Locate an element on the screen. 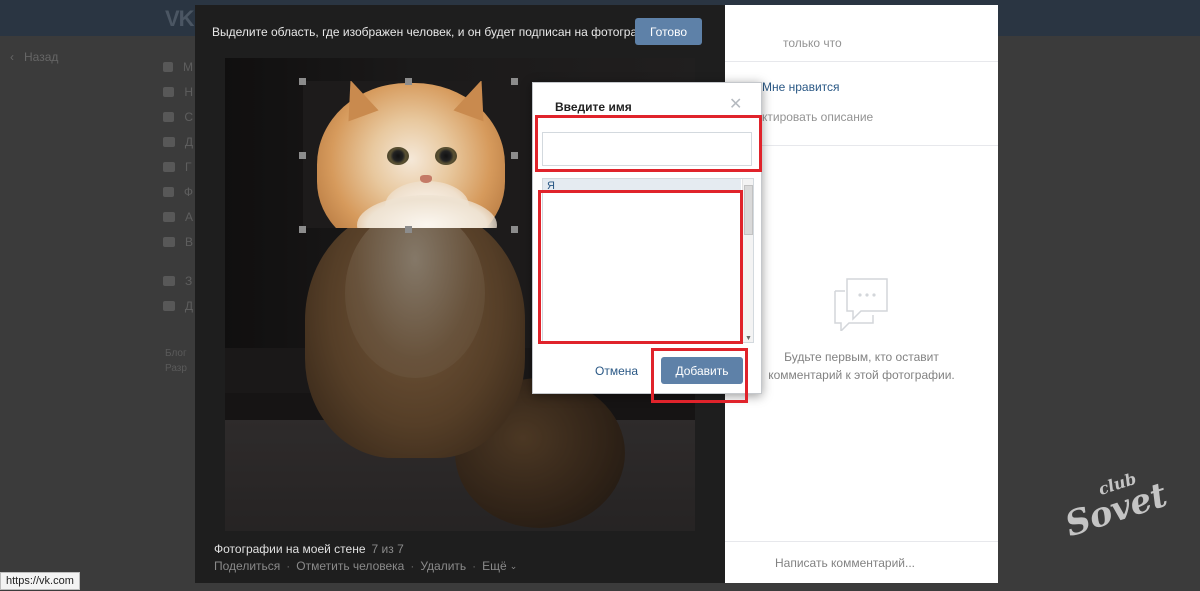 The width and height of the screenshot is (1200, 591). left-menu: М Н С Д Г Ф А В З Д is located at coordinates (178, 186).